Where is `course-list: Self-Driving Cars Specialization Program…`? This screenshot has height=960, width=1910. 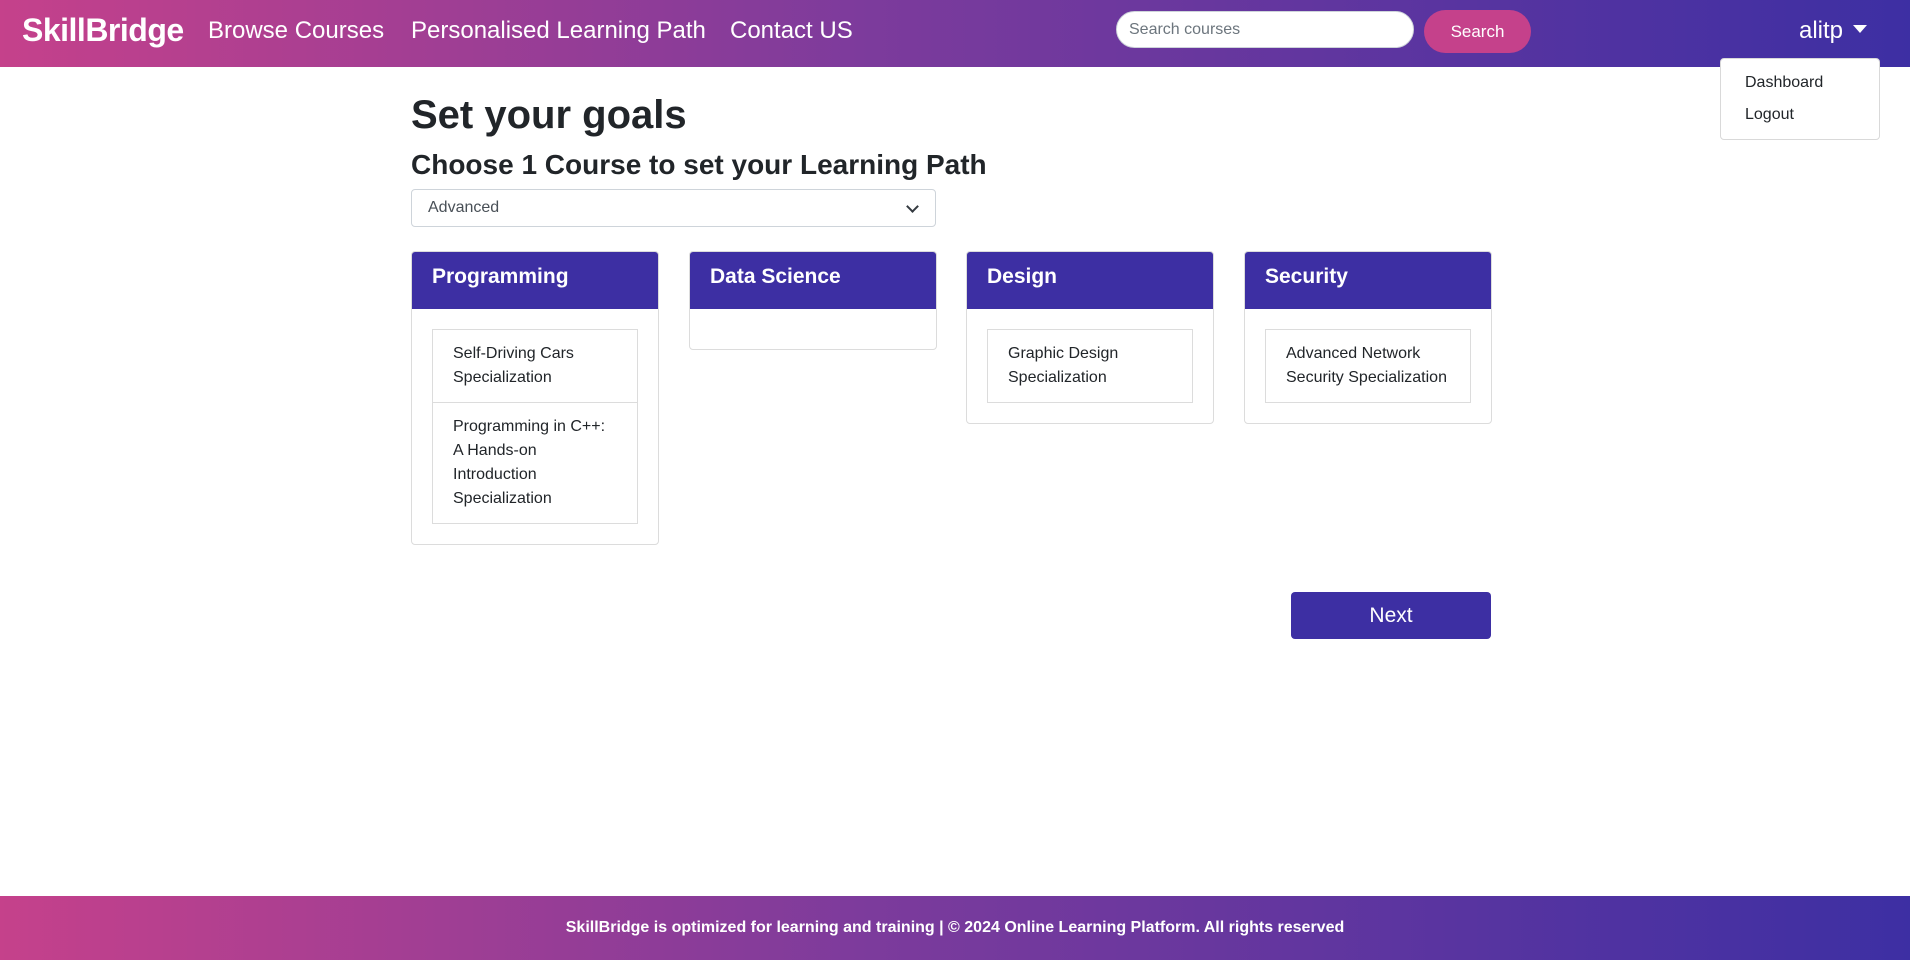
course-list: Self-Driving Cars Specialization Program… is located at coordinates (535, 426).